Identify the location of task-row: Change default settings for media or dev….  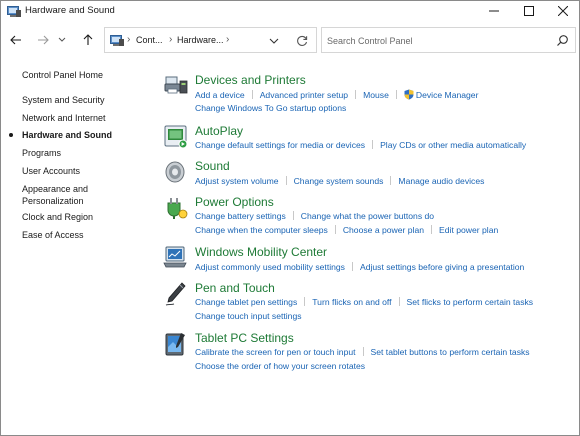
(360, 145).